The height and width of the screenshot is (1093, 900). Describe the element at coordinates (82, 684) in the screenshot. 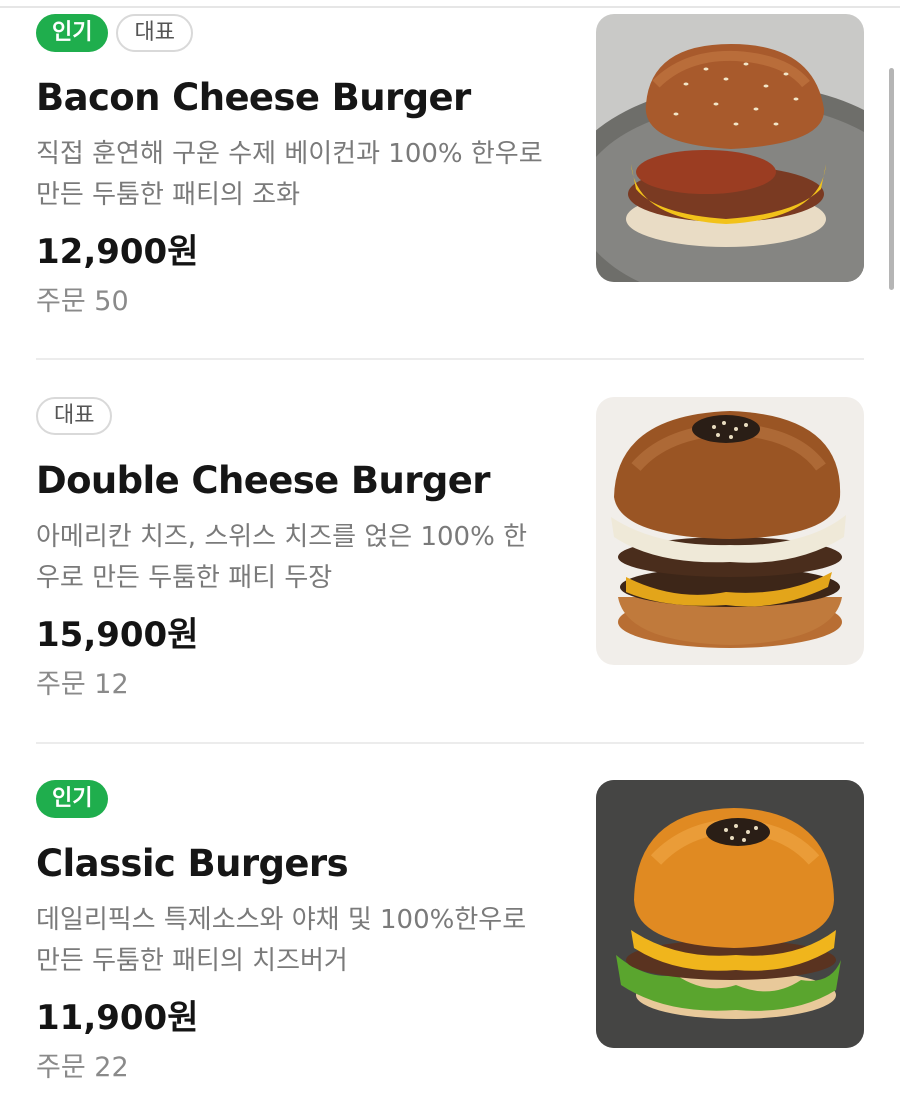

I see `menu-item-order-count: 주문 12` at that location.